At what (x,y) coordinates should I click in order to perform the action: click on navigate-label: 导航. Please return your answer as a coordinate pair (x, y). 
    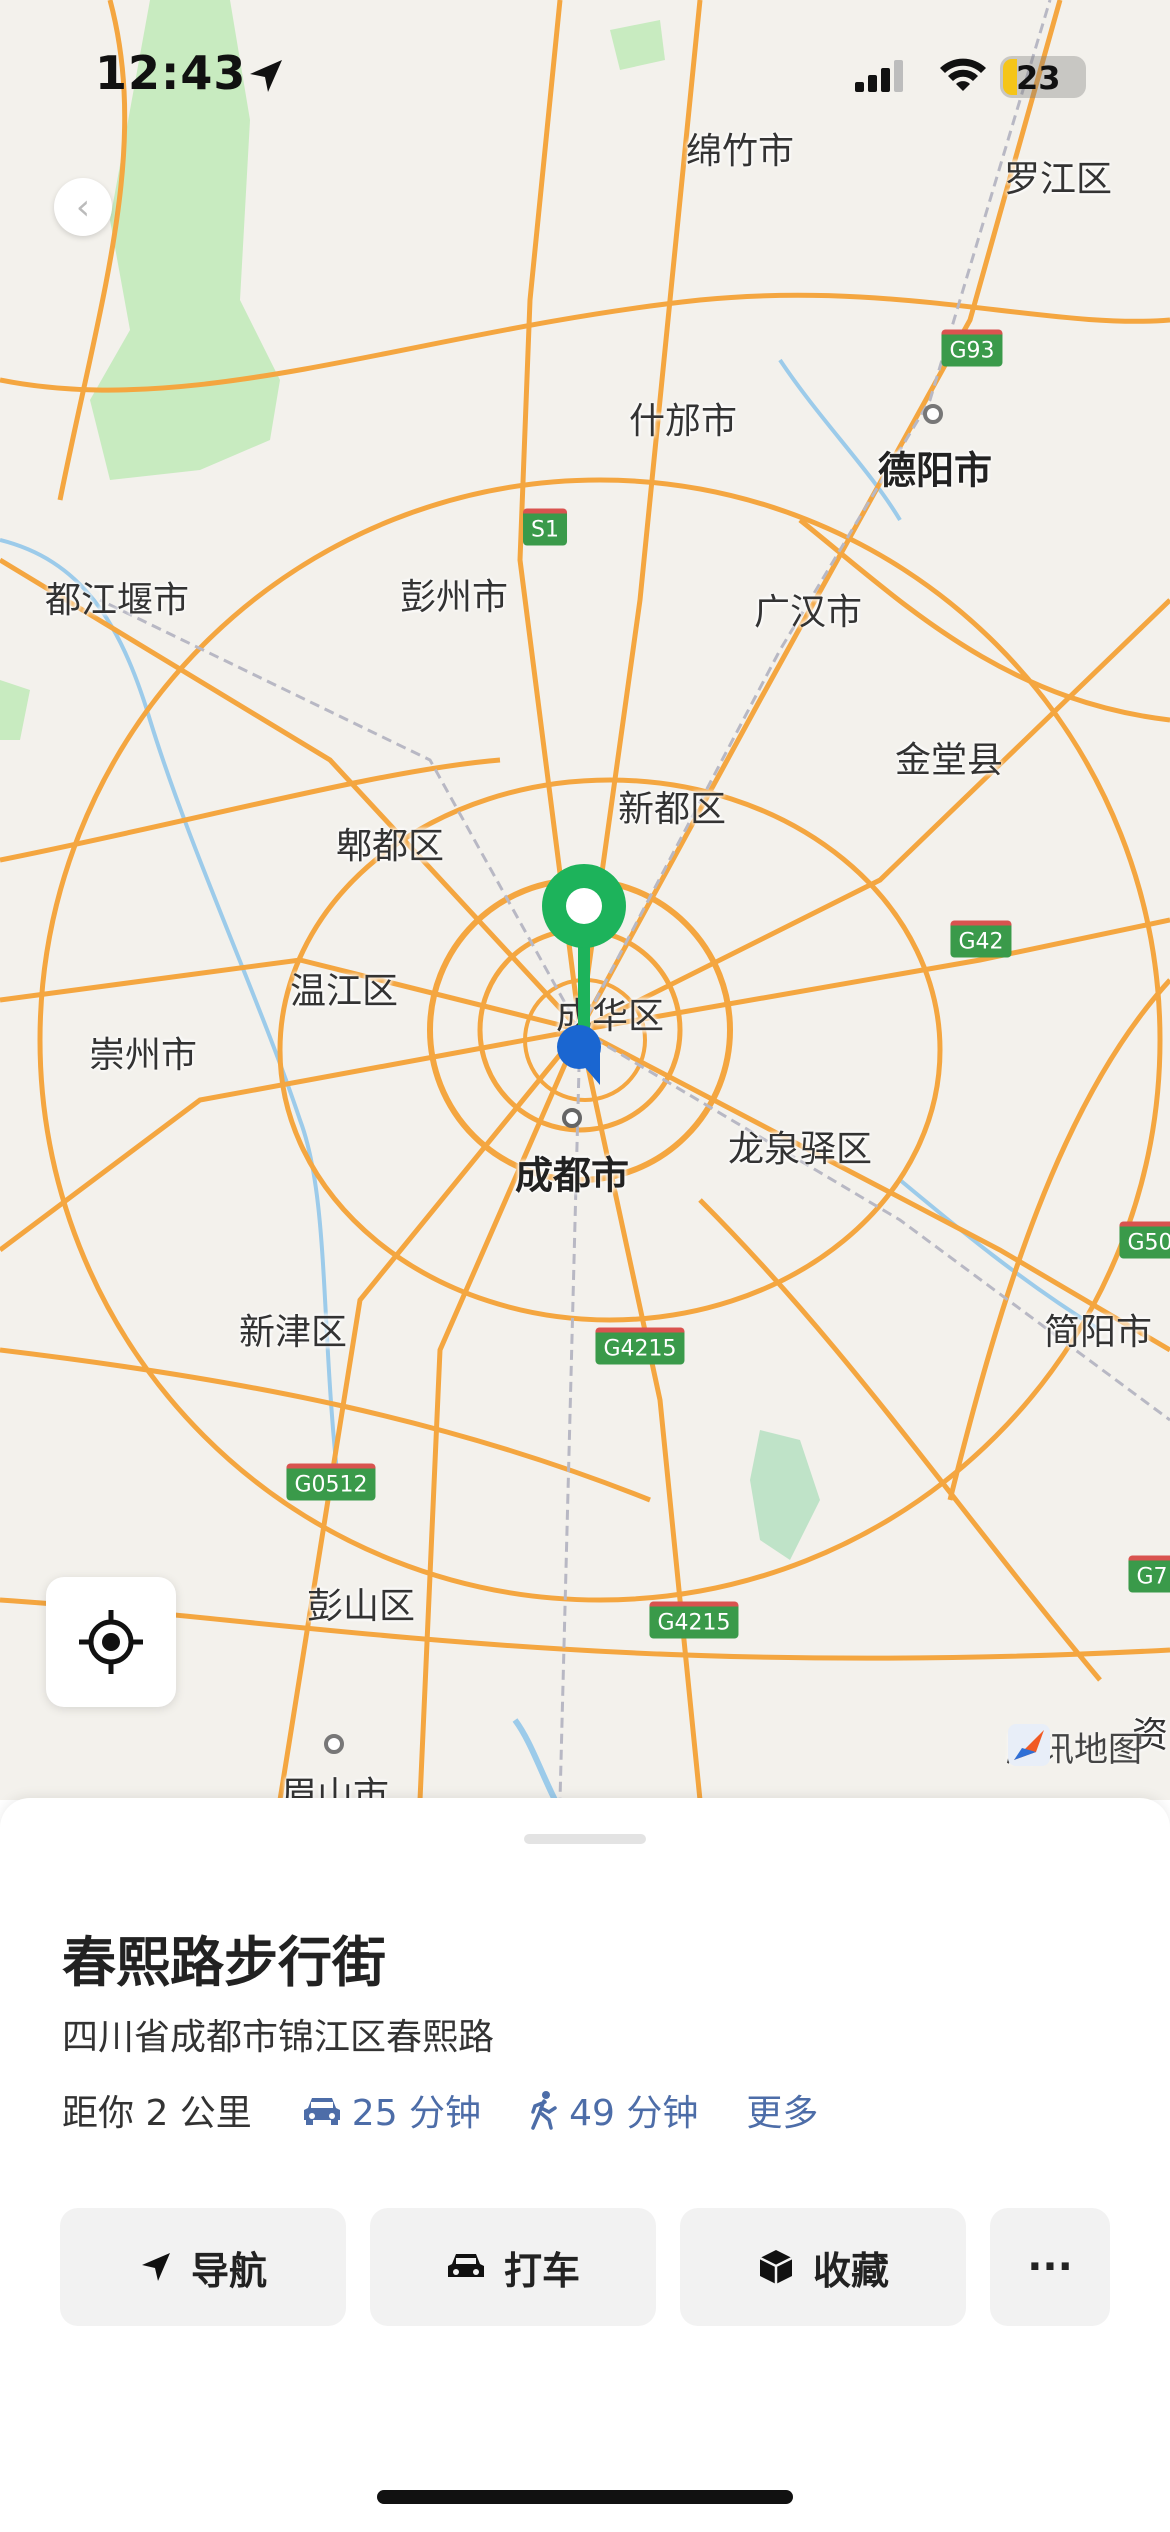
    Looking at the image, I should click on (228, 2270).